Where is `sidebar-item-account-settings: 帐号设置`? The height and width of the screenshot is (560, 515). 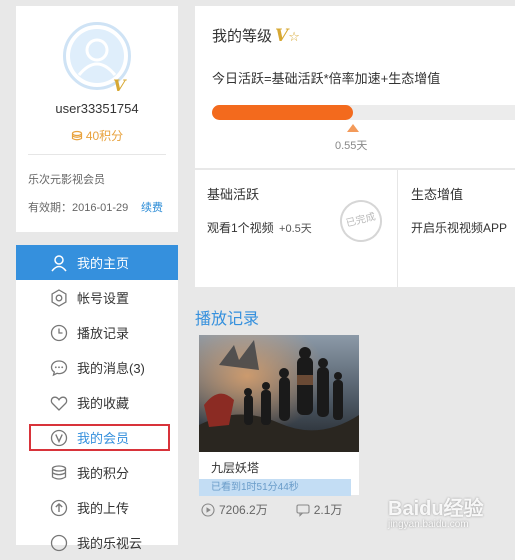 sidebar-item-account-settings: 帐号设置 is located at coordinates (97, 297).